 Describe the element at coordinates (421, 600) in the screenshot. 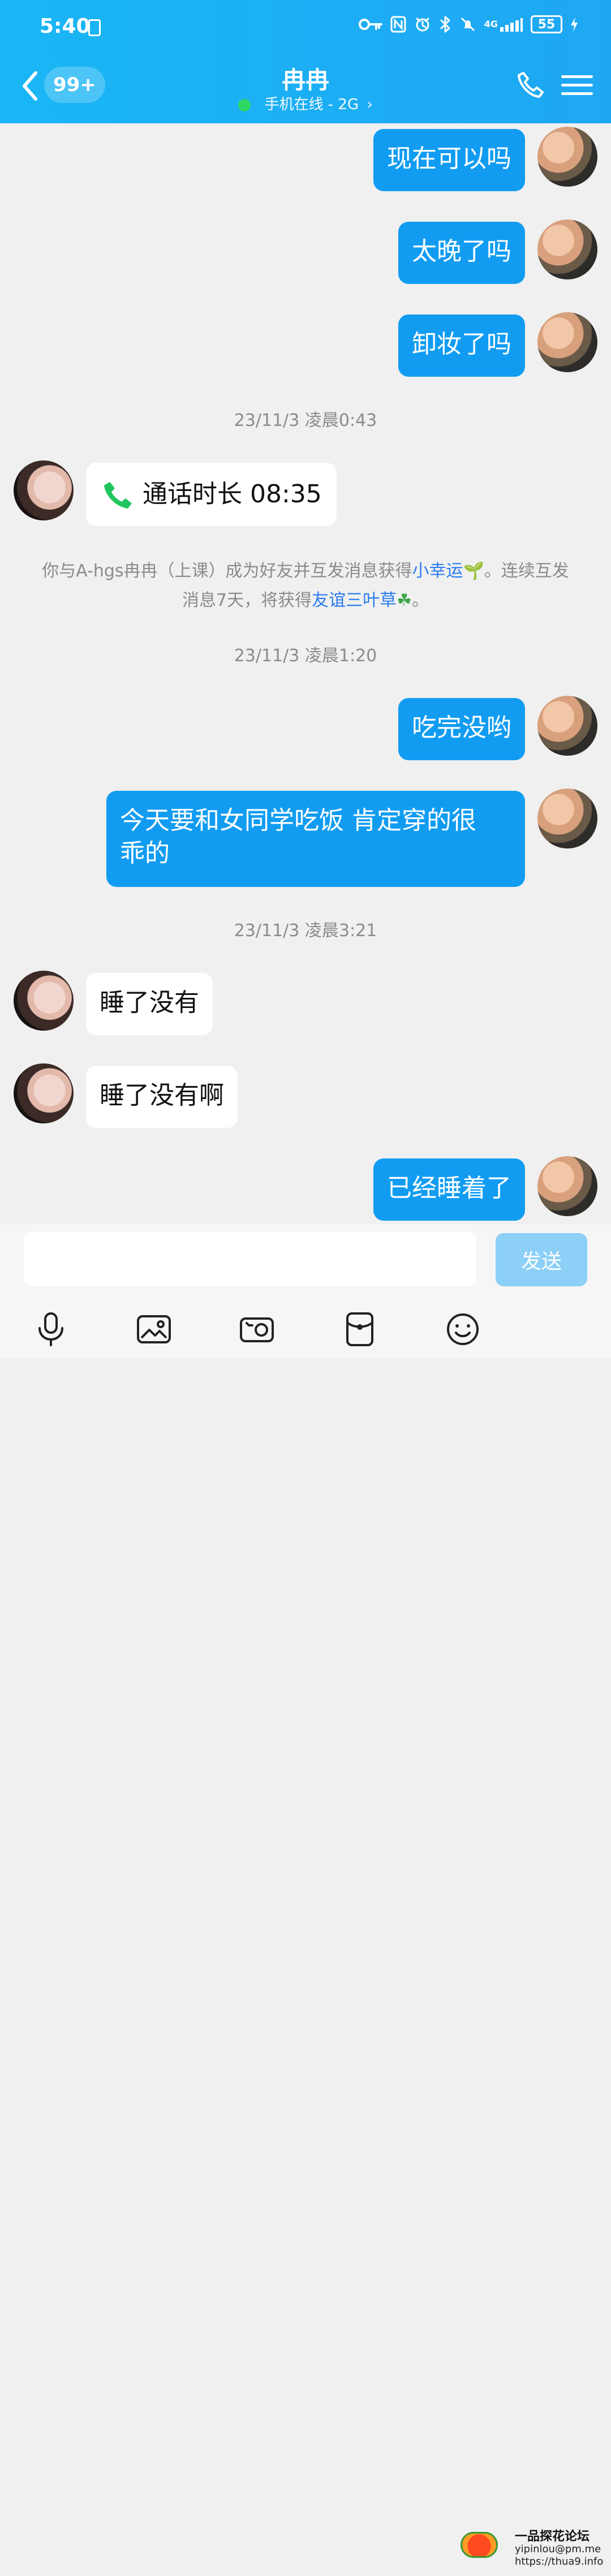

I see `notice-text-3: 。` at that location.